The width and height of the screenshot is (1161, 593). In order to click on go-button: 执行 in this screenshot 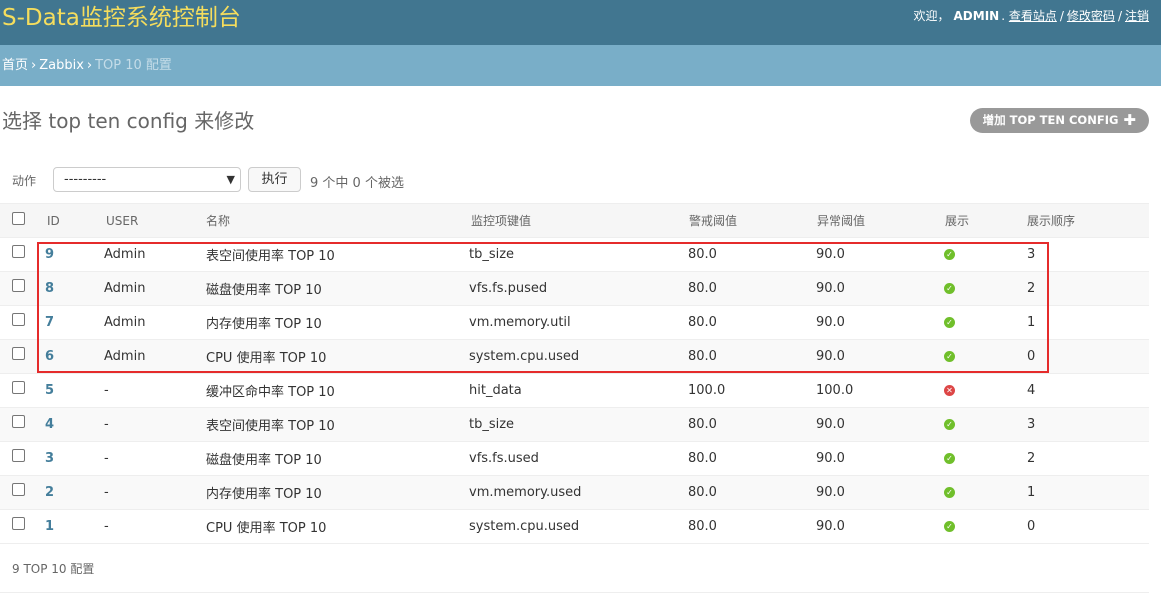, I will do `click(274, 179)`.